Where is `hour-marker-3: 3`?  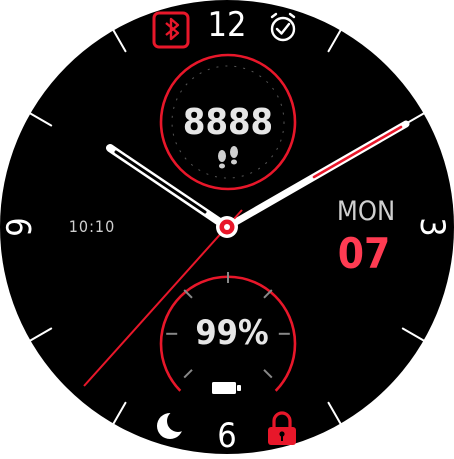
hour-marker-3: 3 is located at coordinates (432, 226).